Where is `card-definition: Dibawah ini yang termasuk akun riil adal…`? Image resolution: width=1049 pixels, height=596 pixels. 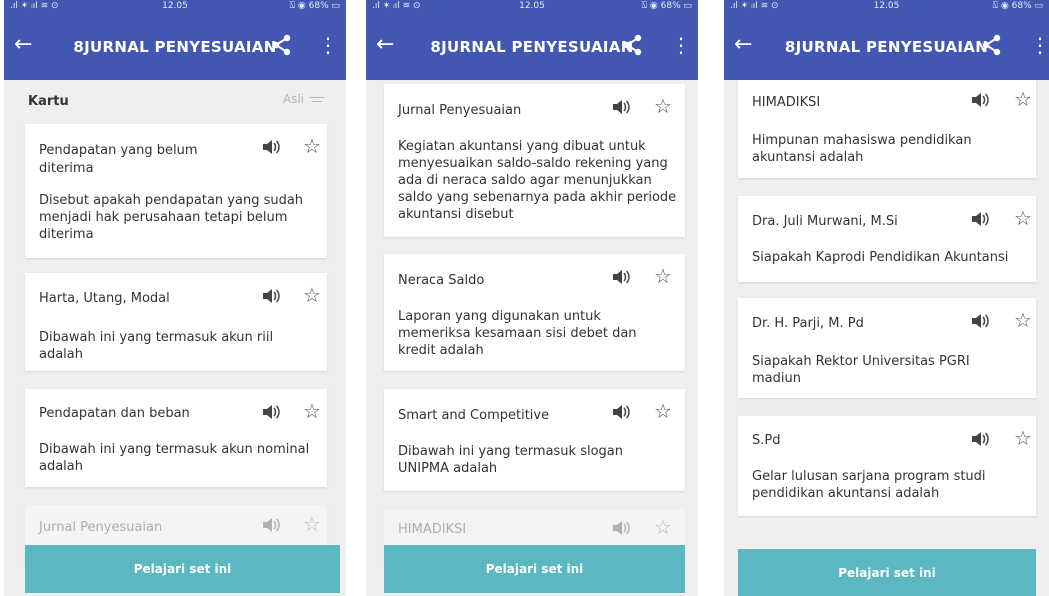
card-definition: Dibawah ini yang termasuk akun riil adal… is located at coordinates (156, 346).